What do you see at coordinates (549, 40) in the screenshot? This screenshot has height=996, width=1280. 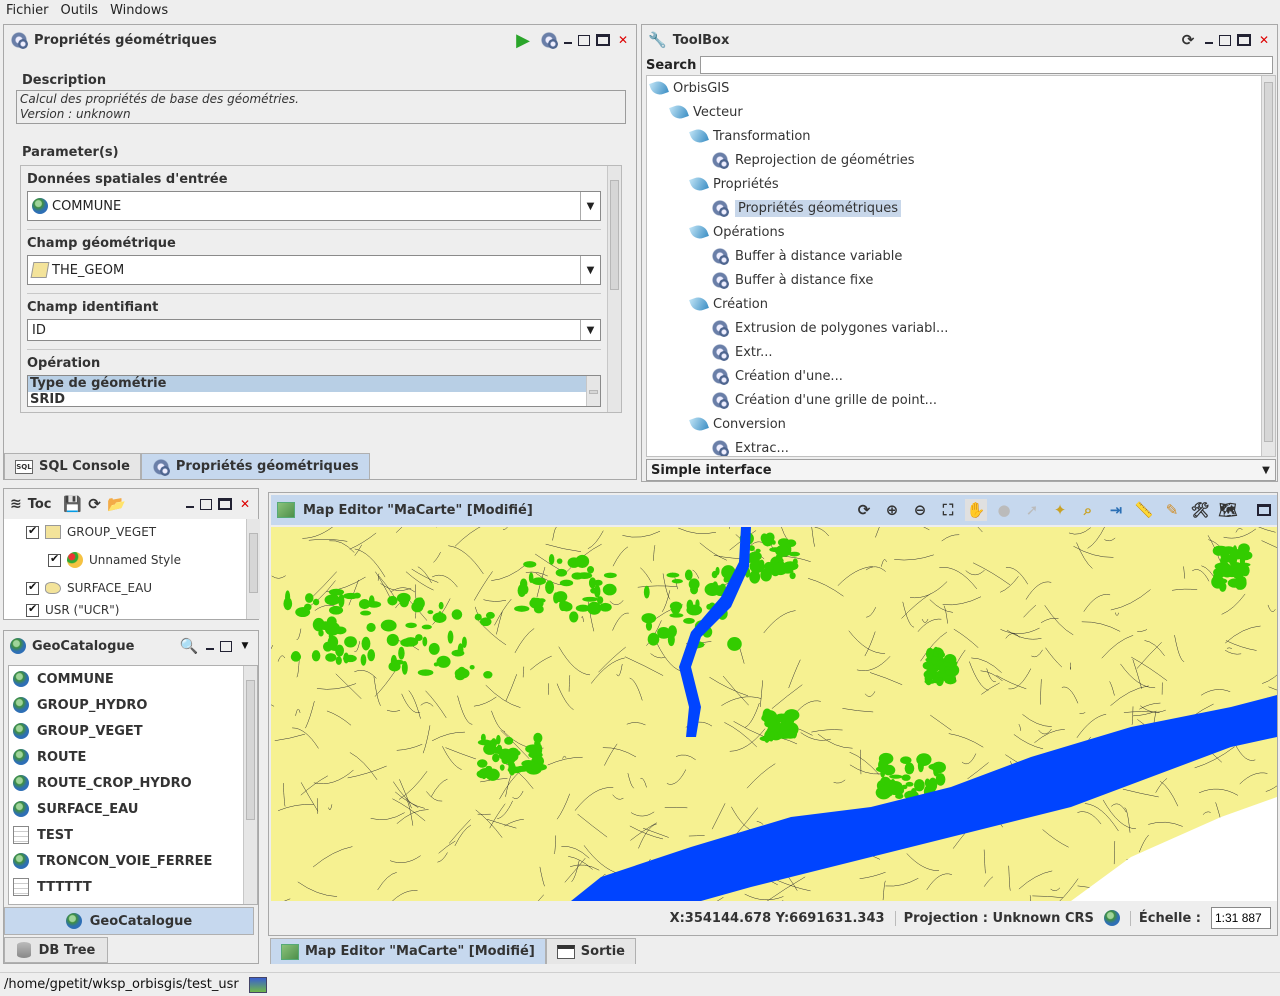 I see `run-batch-icon` at bounding box center [549, 40].